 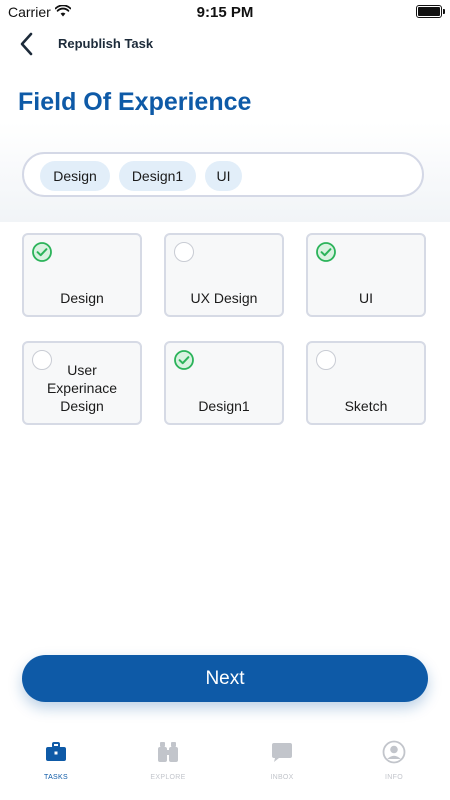 I want to click on option-card-ux-design: UX Design, so click(x=224, y=275).